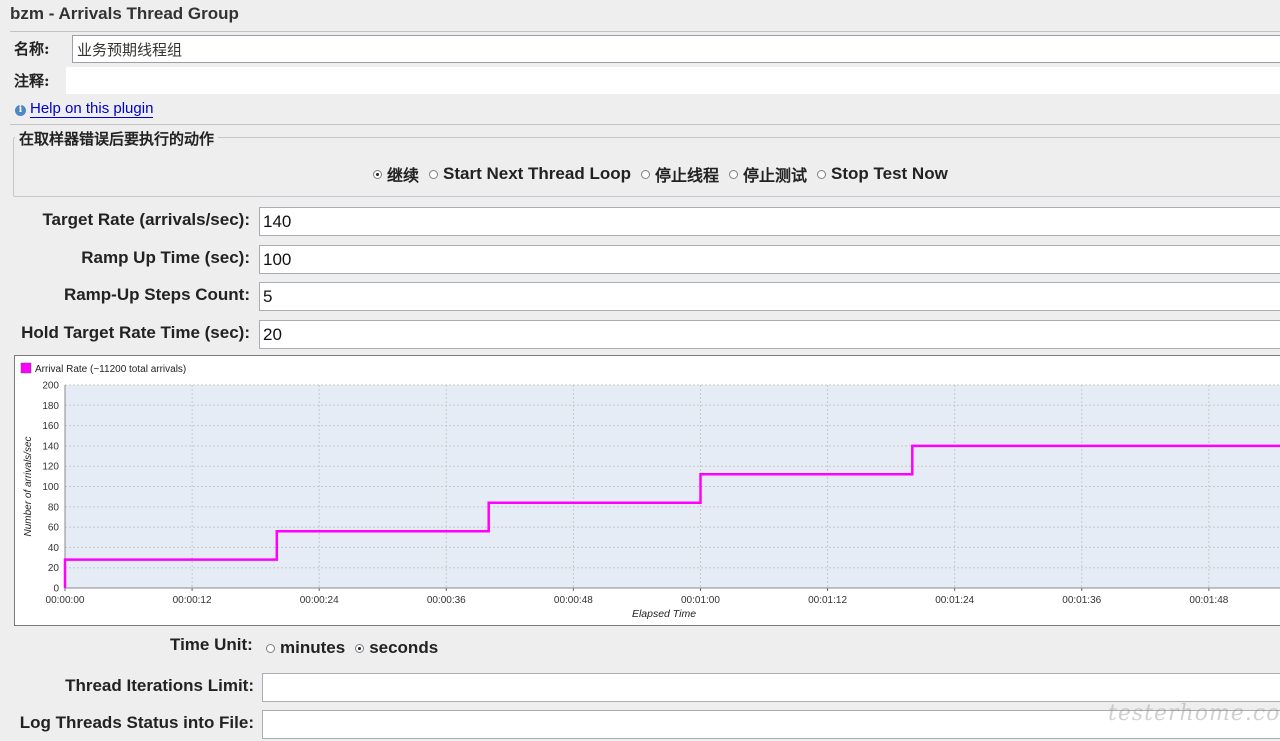 The image size is (1280, 741). I want to click on sampler-error-title: 在取样器错误后要执行的动作, so click(117, 138).